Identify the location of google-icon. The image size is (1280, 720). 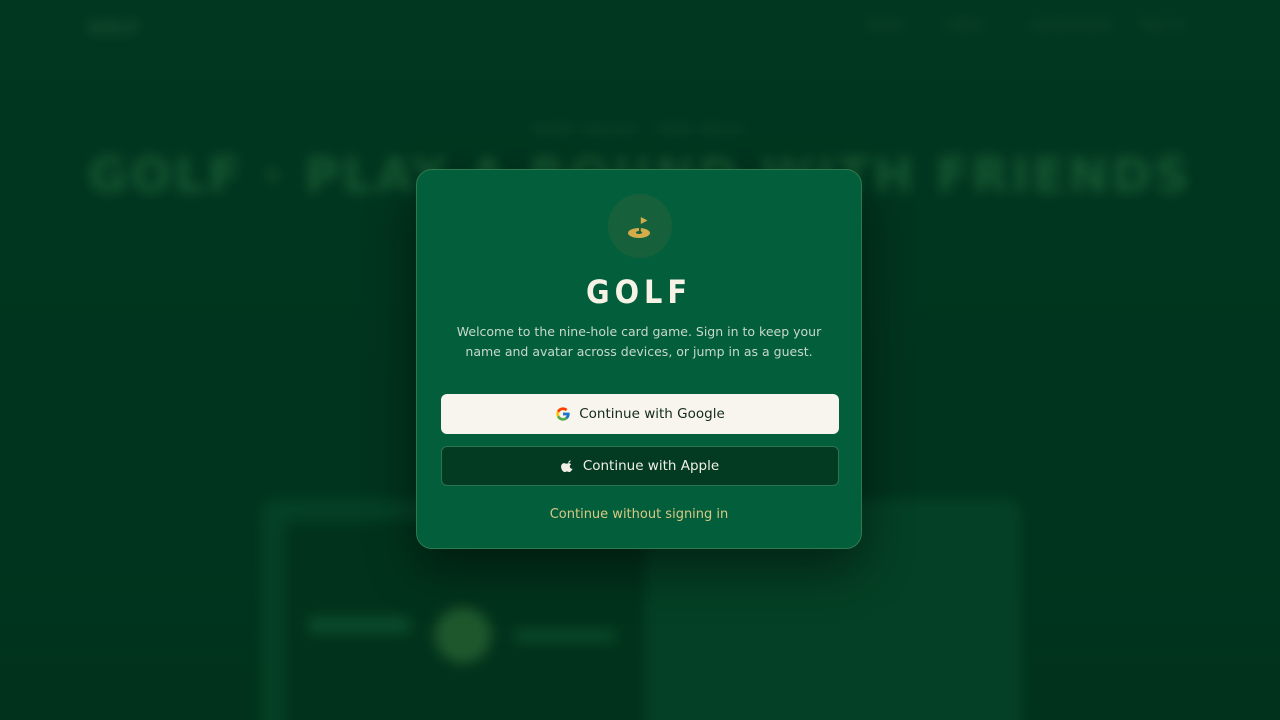
(563, 414).